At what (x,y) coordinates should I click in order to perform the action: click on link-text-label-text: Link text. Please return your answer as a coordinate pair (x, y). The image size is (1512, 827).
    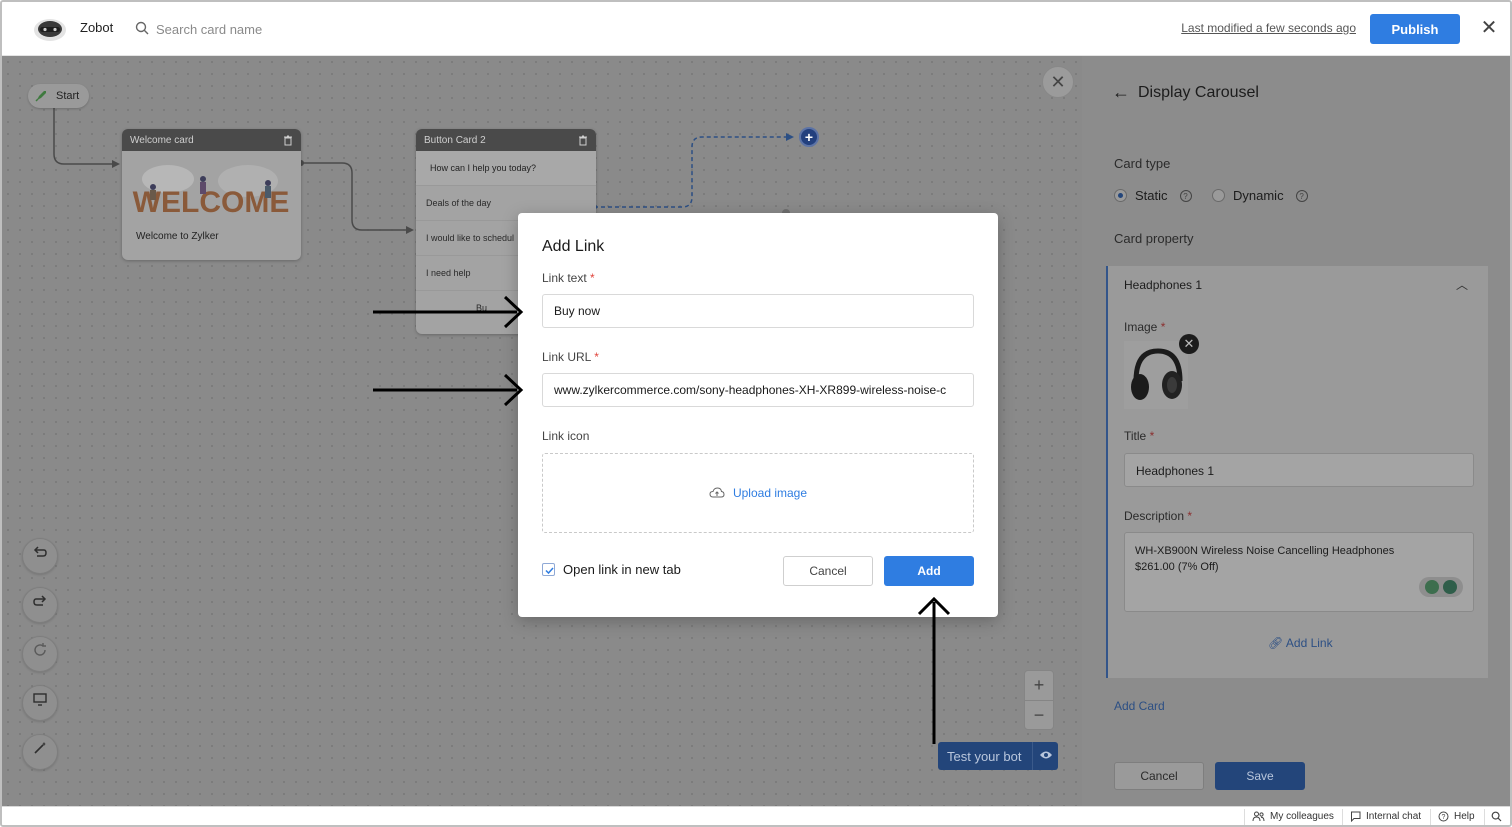
    Looking at the image, I should click on (564, 278).